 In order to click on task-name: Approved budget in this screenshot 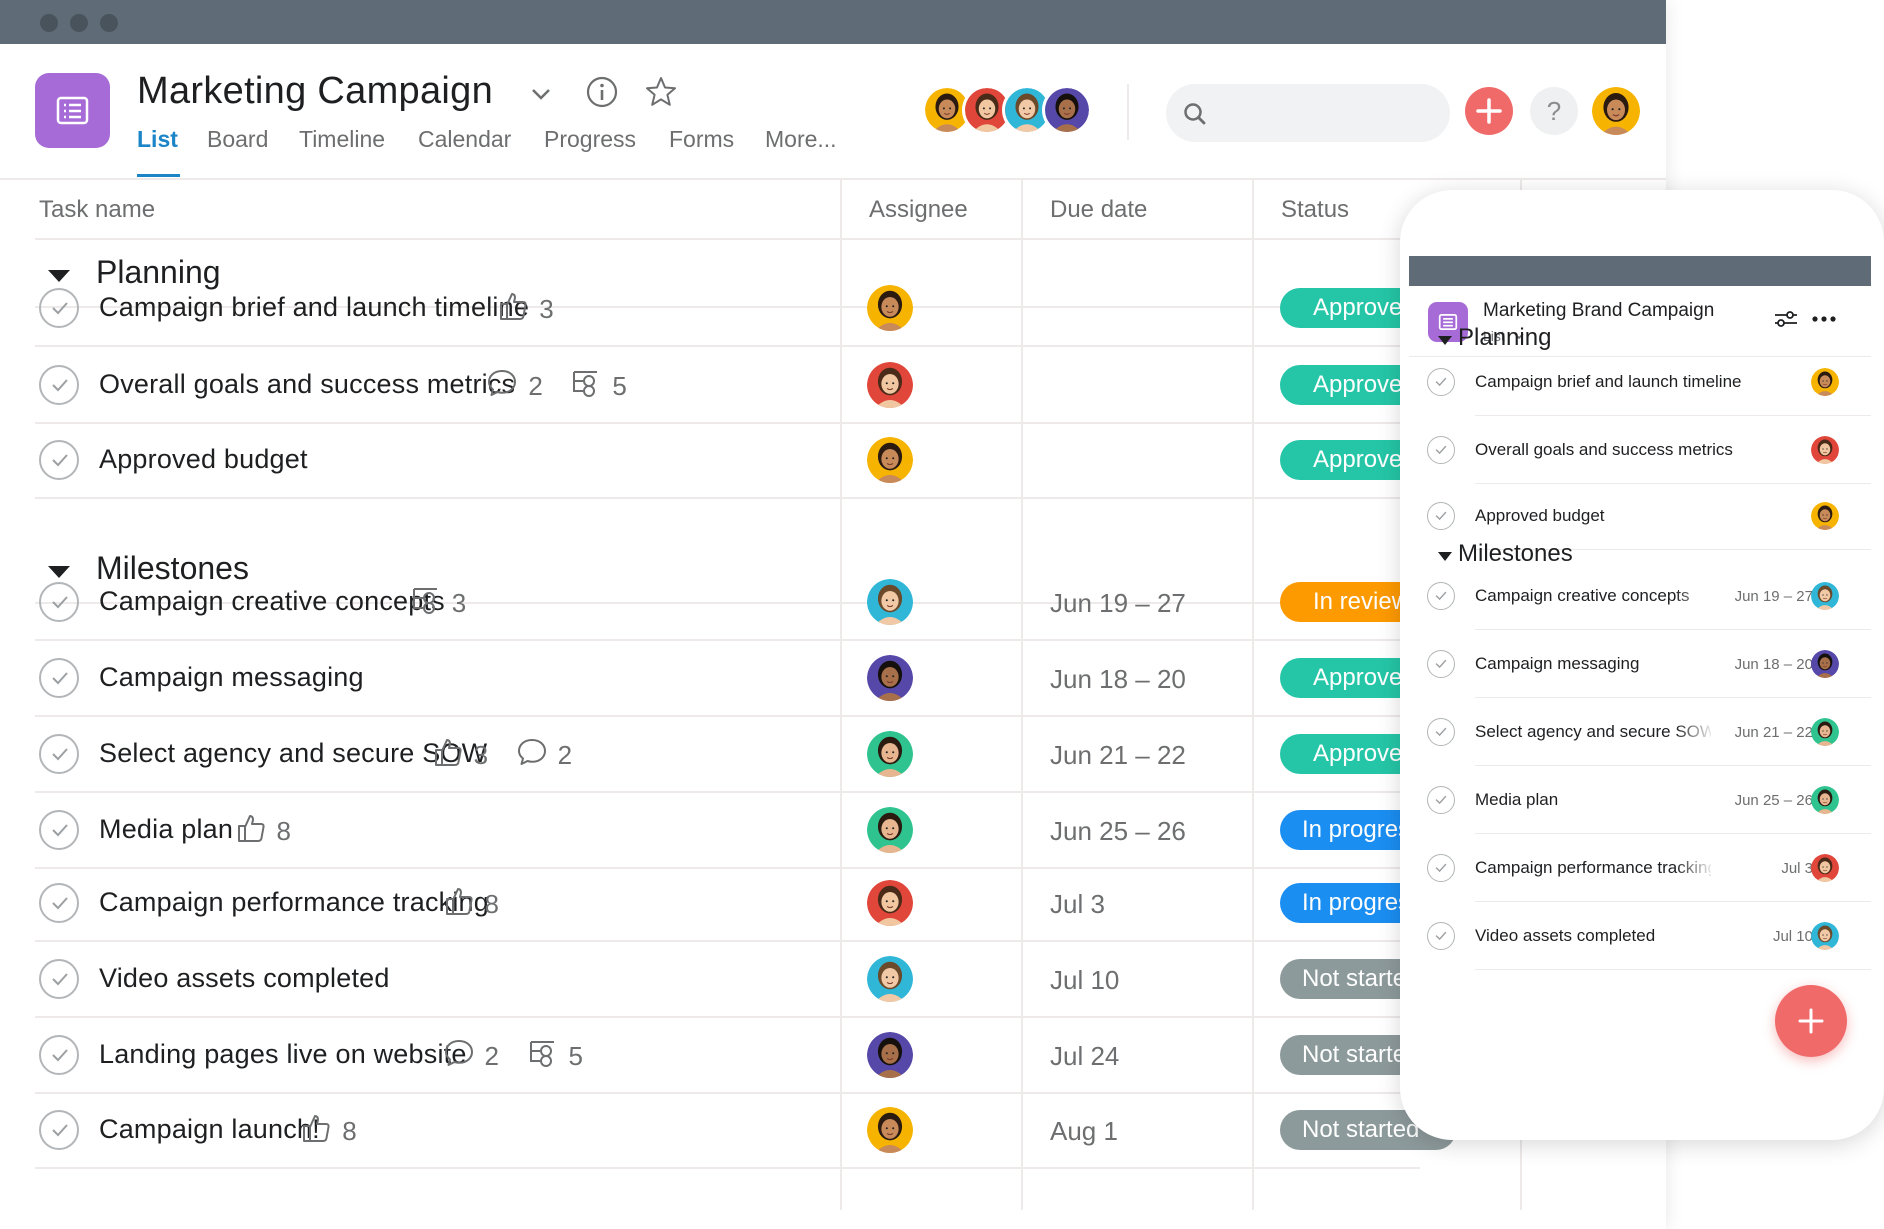, I will do `click(203, 459)`.